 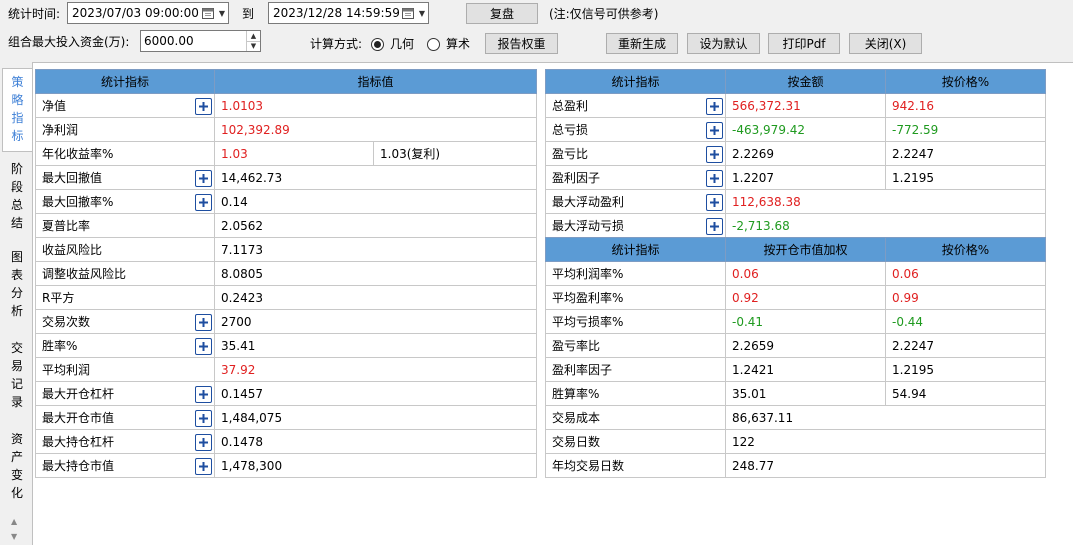 What do you see at coordinates (965, 105) in the screenshot?
I see `price-pct-value: 942.16` at bounding box center [965, 105].